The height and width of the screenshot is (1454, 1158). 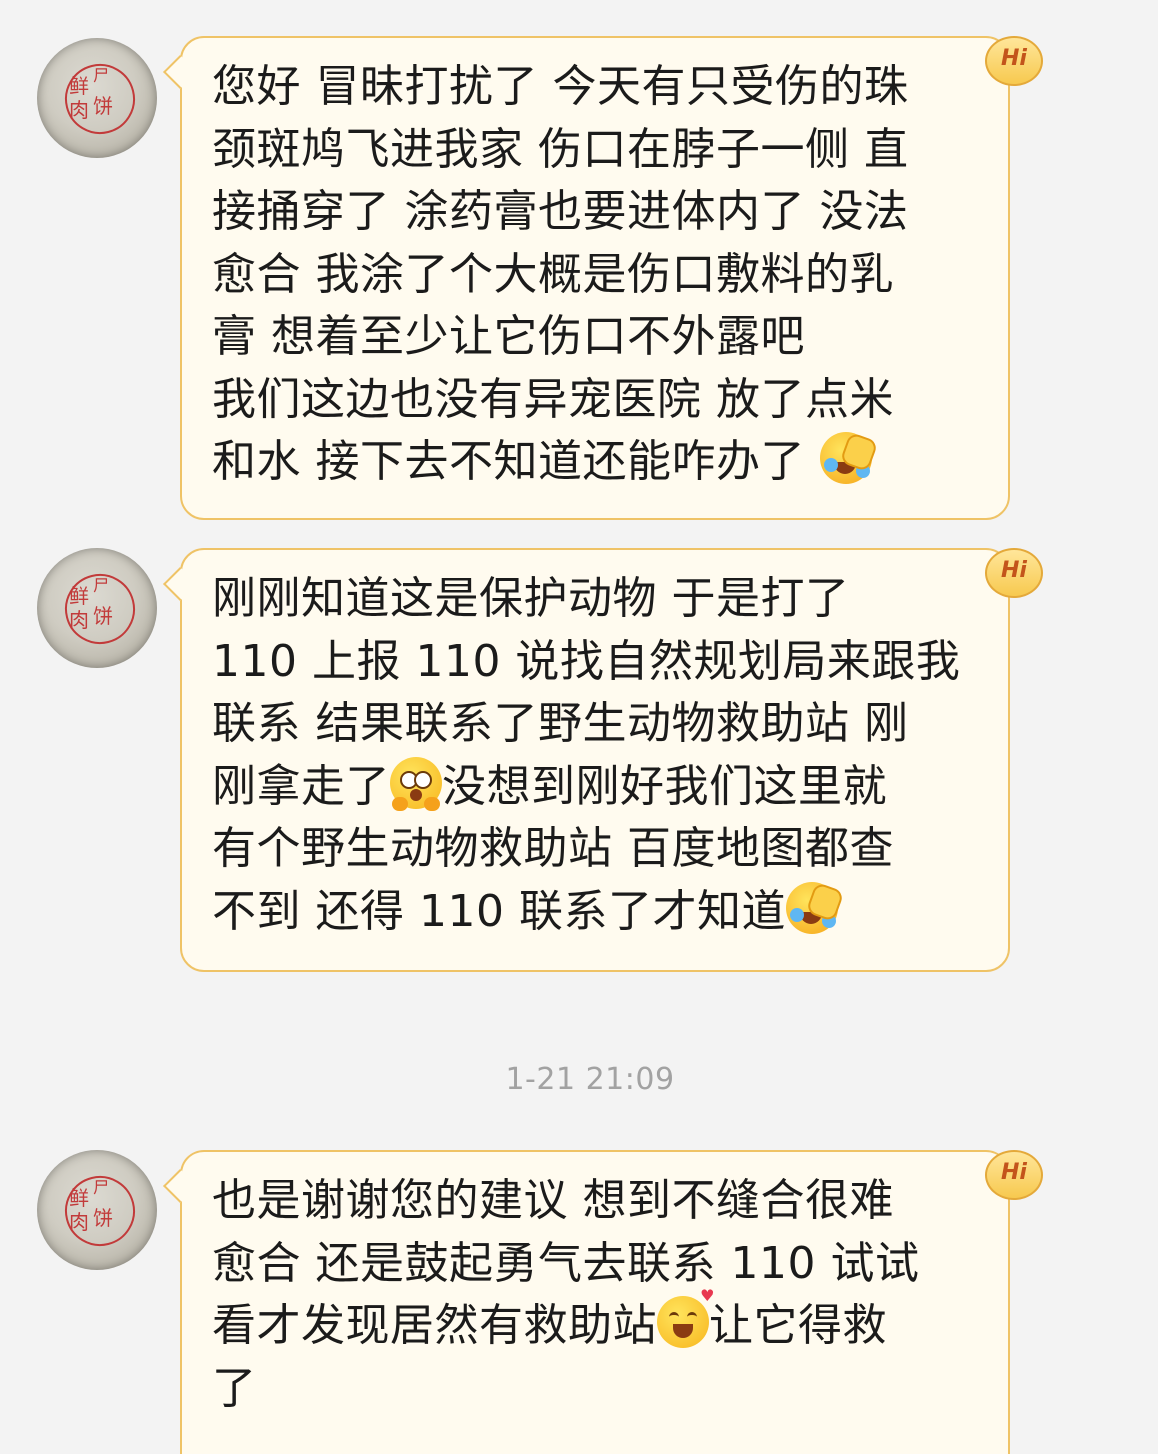 I want to click on chat-timestamp: 1-21 21:09, so click(x=590, y=1079).